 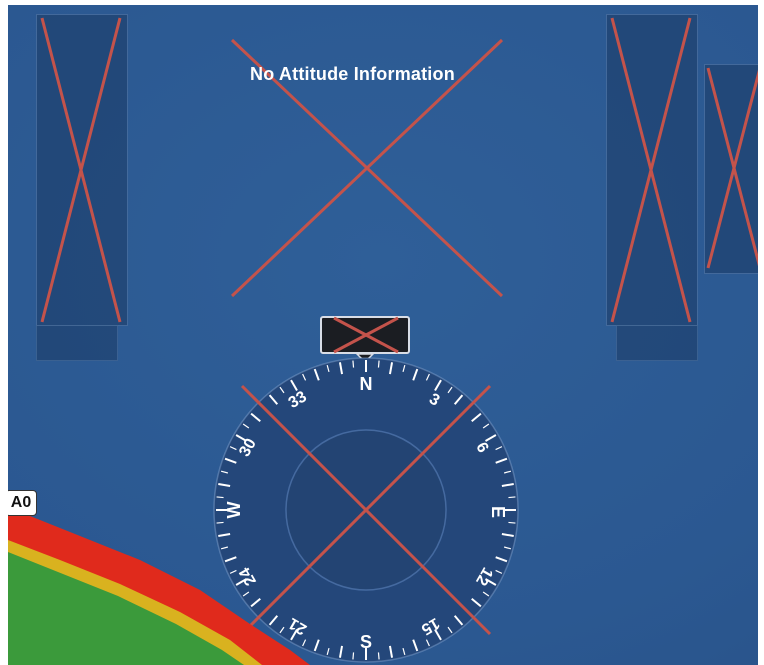 I want to click on compass-w: W, so click(x=234, y=510).